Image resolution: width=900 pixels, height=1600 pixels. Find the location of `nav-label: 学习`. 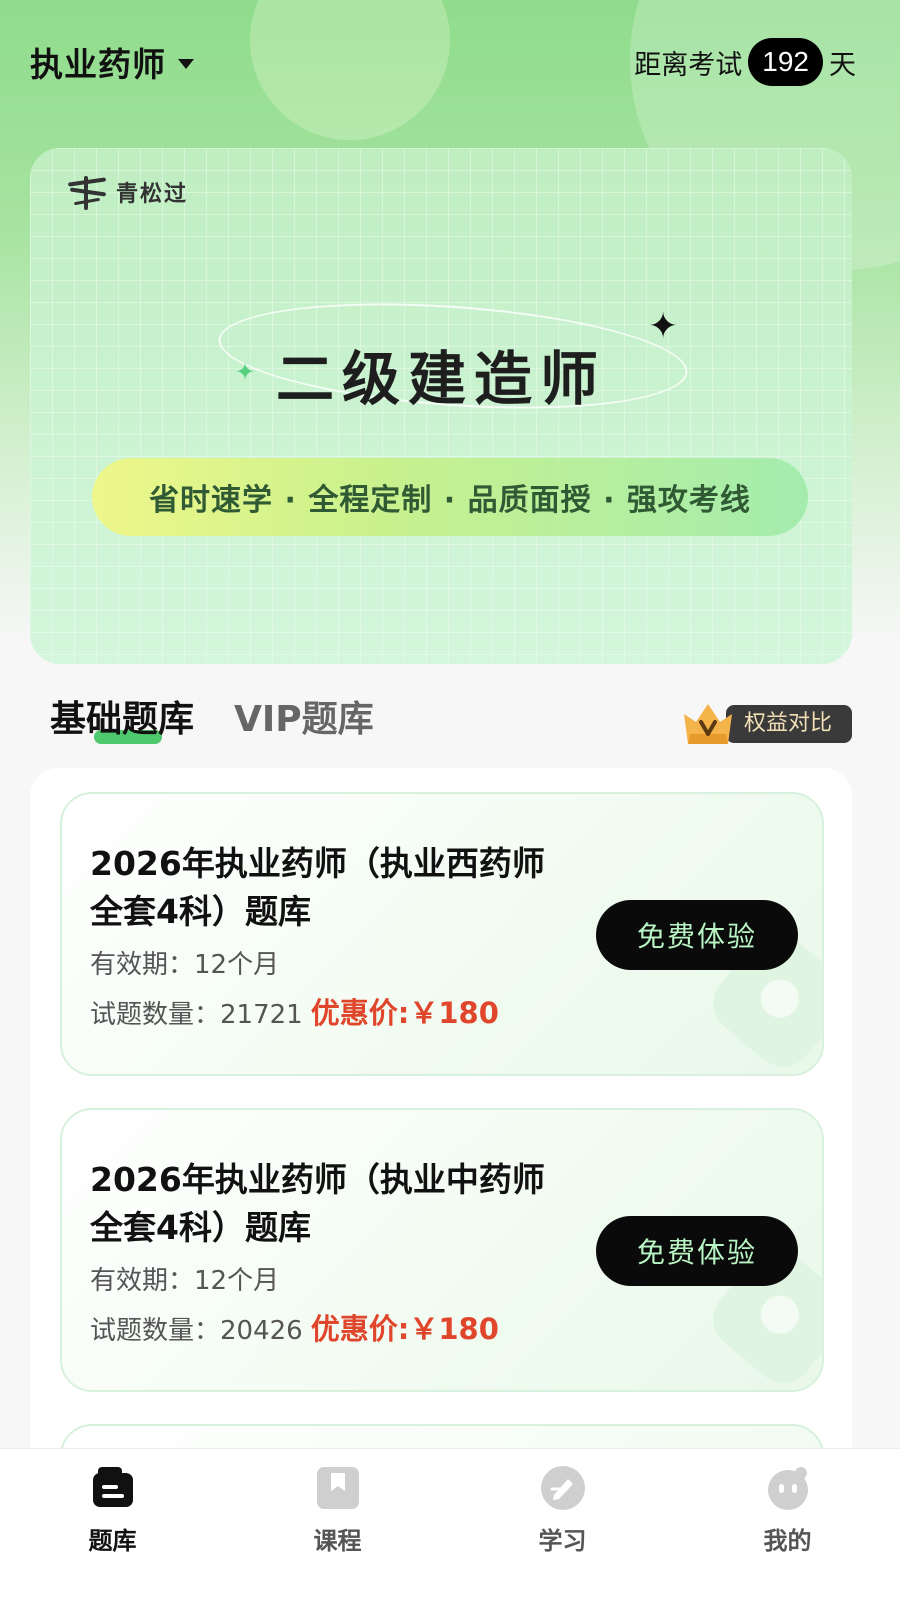

nav-label: 学习 is located at coordinates (562, 1541).